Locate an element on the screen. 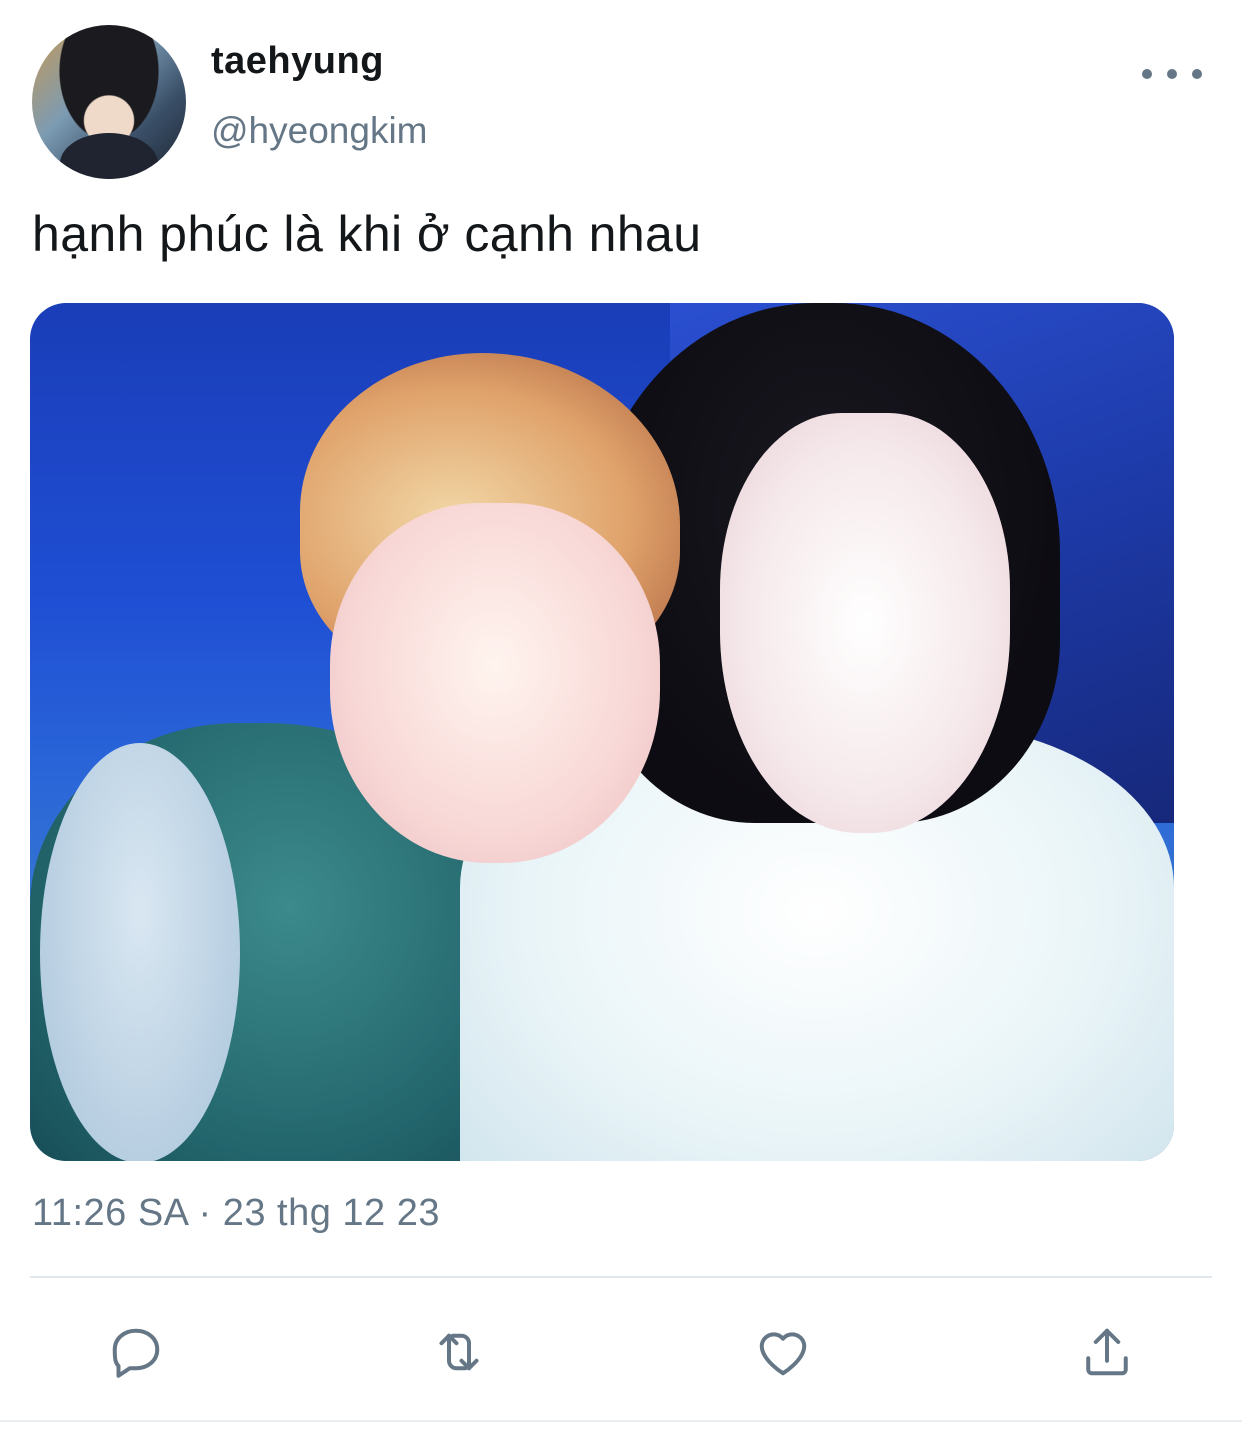 This screenshot has height=1440, width=1242. share-icon is located at coordinates (1107, 1352).